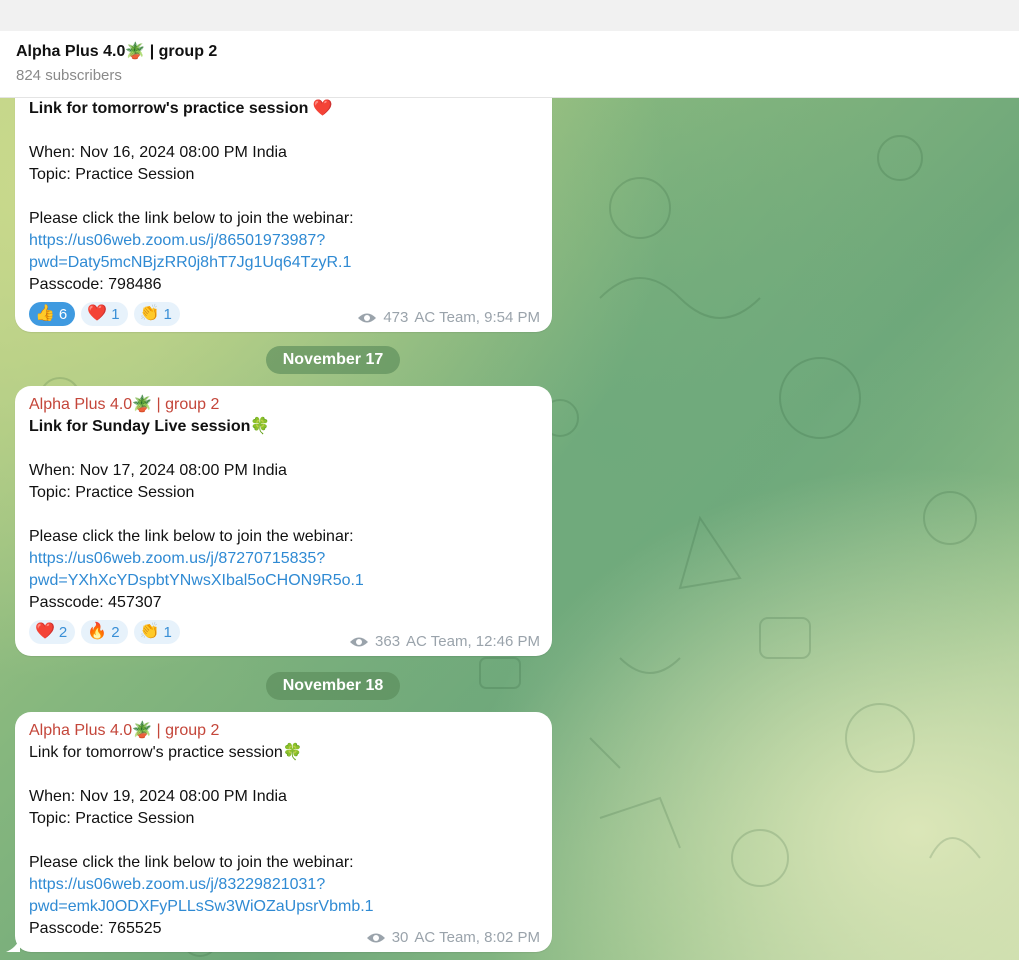  What do you see at coordinates (477, 317) in the screenshot?
I see `message-footer: AC Team, 9:54 PM` at bounding box center [477, 317].